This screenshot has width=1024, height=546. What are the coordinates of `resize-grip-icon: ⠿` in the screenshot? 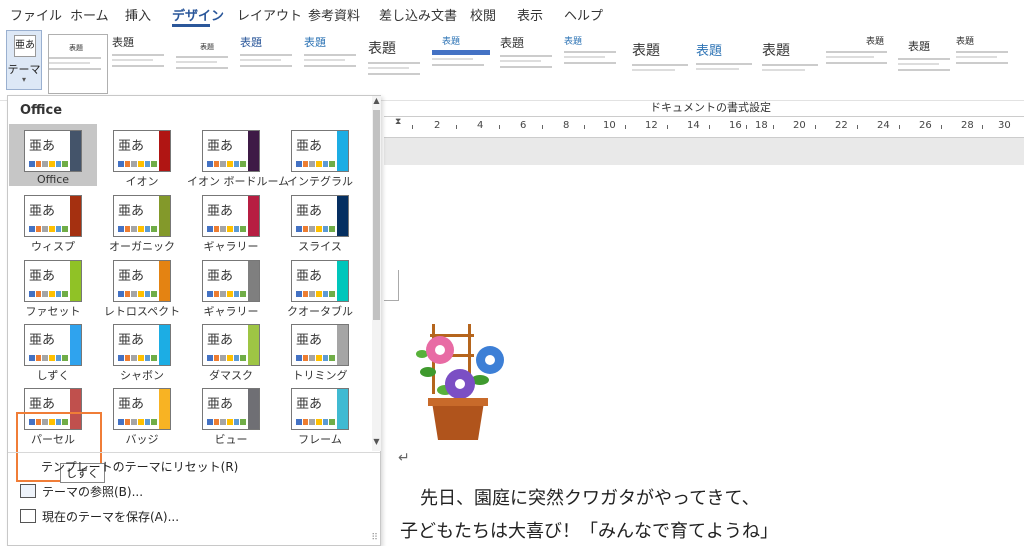 It's located at (374, 538).